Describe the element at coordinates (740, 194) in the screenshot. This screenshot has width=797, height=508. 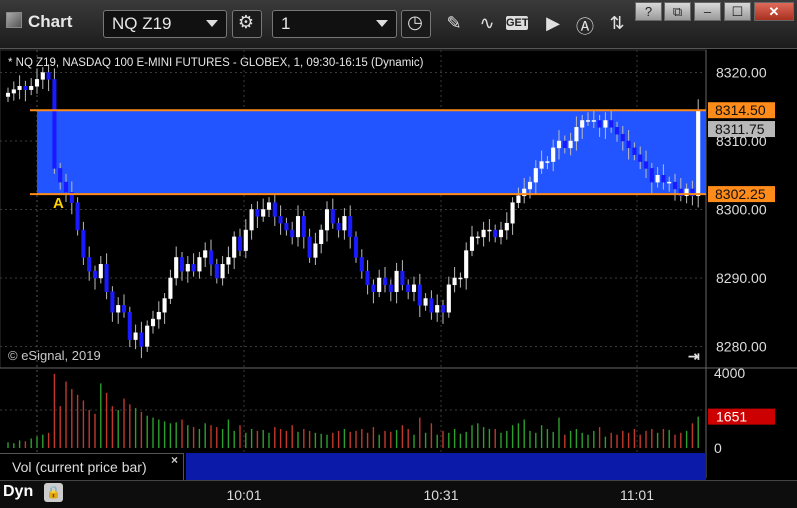
I see `level-tag-label: 8302.25` at that location.